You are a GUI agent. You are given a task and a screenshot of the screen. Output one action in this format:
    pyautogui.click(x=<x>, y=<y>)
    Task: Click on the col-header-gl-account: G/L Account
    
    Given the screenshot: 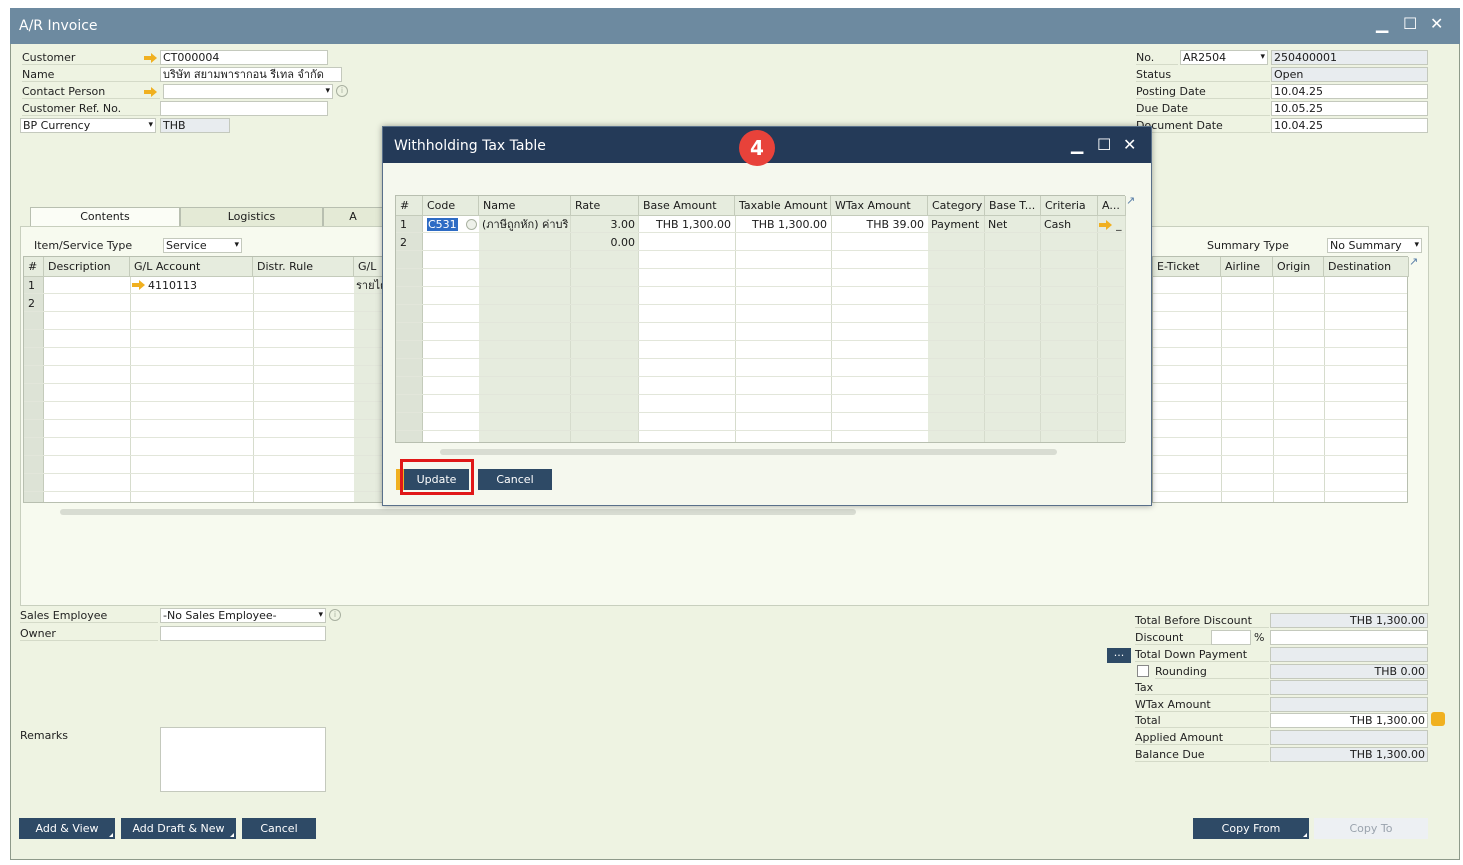 What is the action you would take?
    pyautogui.click(x=191, y=267)
    